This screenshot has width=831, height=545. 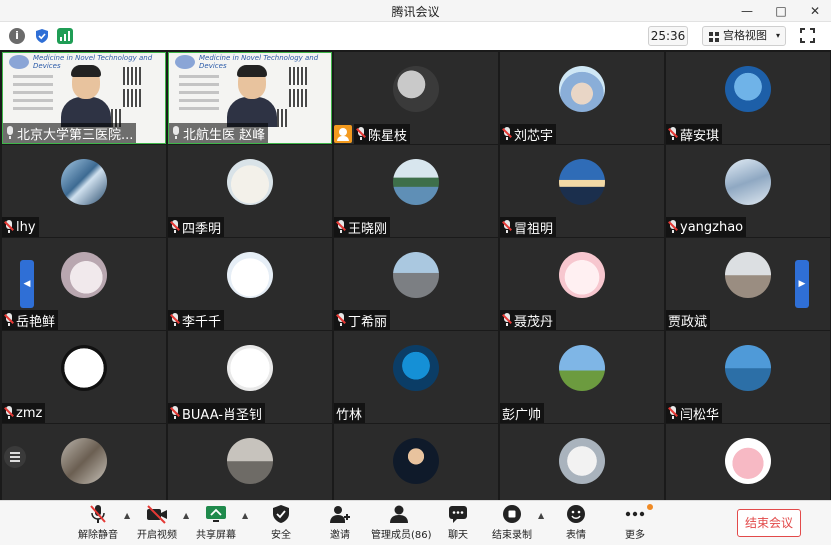 What do you see at coordinates (250, 284) in the screenshot?
I see `participant-tile: 李千千` at bounding box center [250, 284].